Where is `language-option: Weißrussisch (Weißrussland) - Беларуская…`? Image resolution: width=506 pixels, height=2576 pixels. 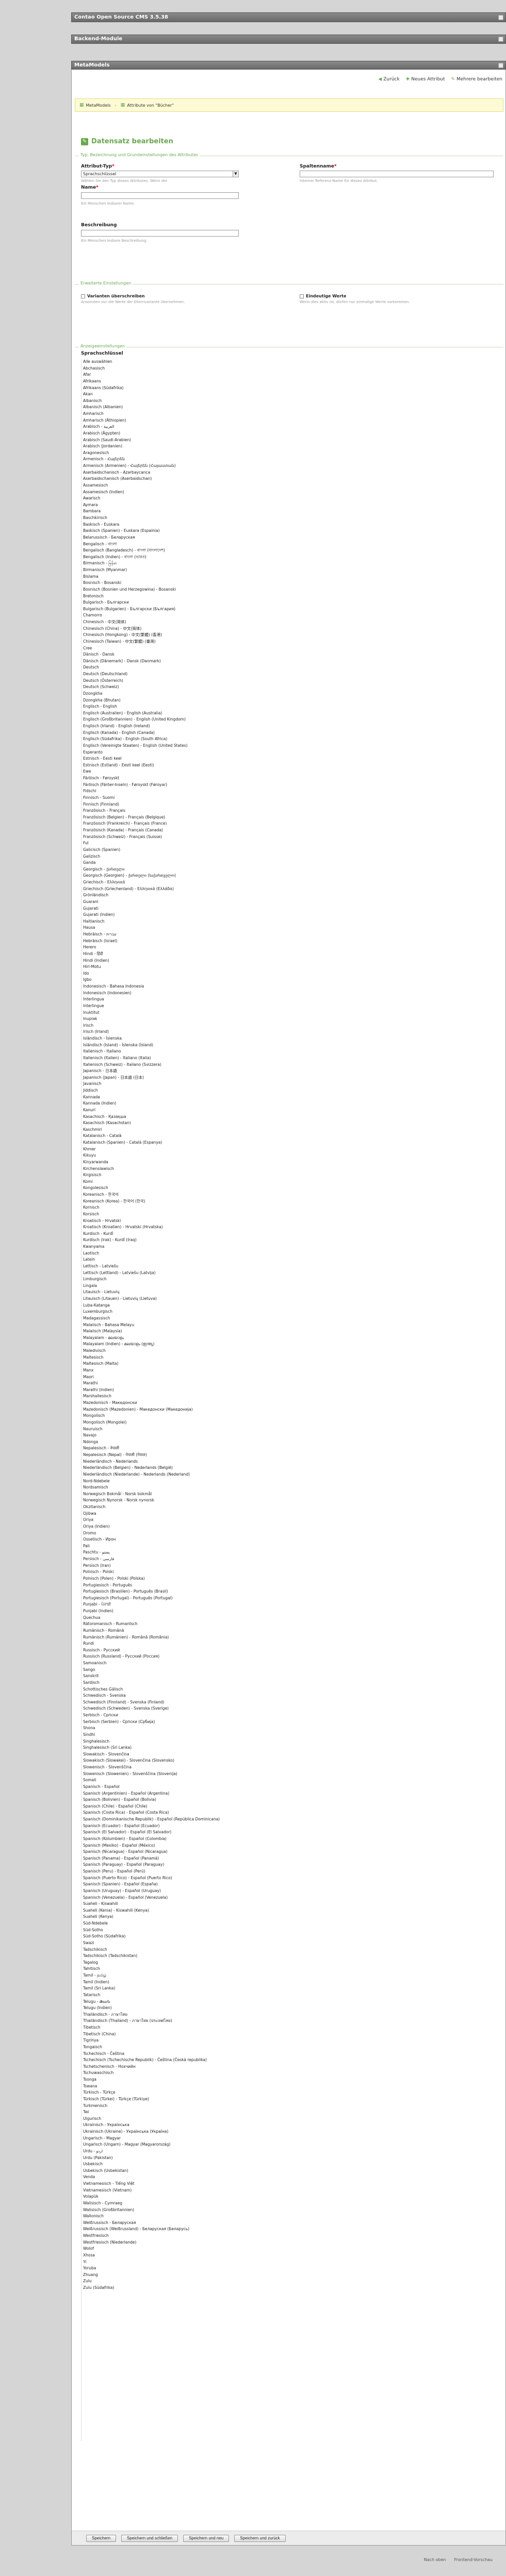
language-option: Weißrussisch (Weißrussland) - Беларуская… is located at coordinates (163, 2229).